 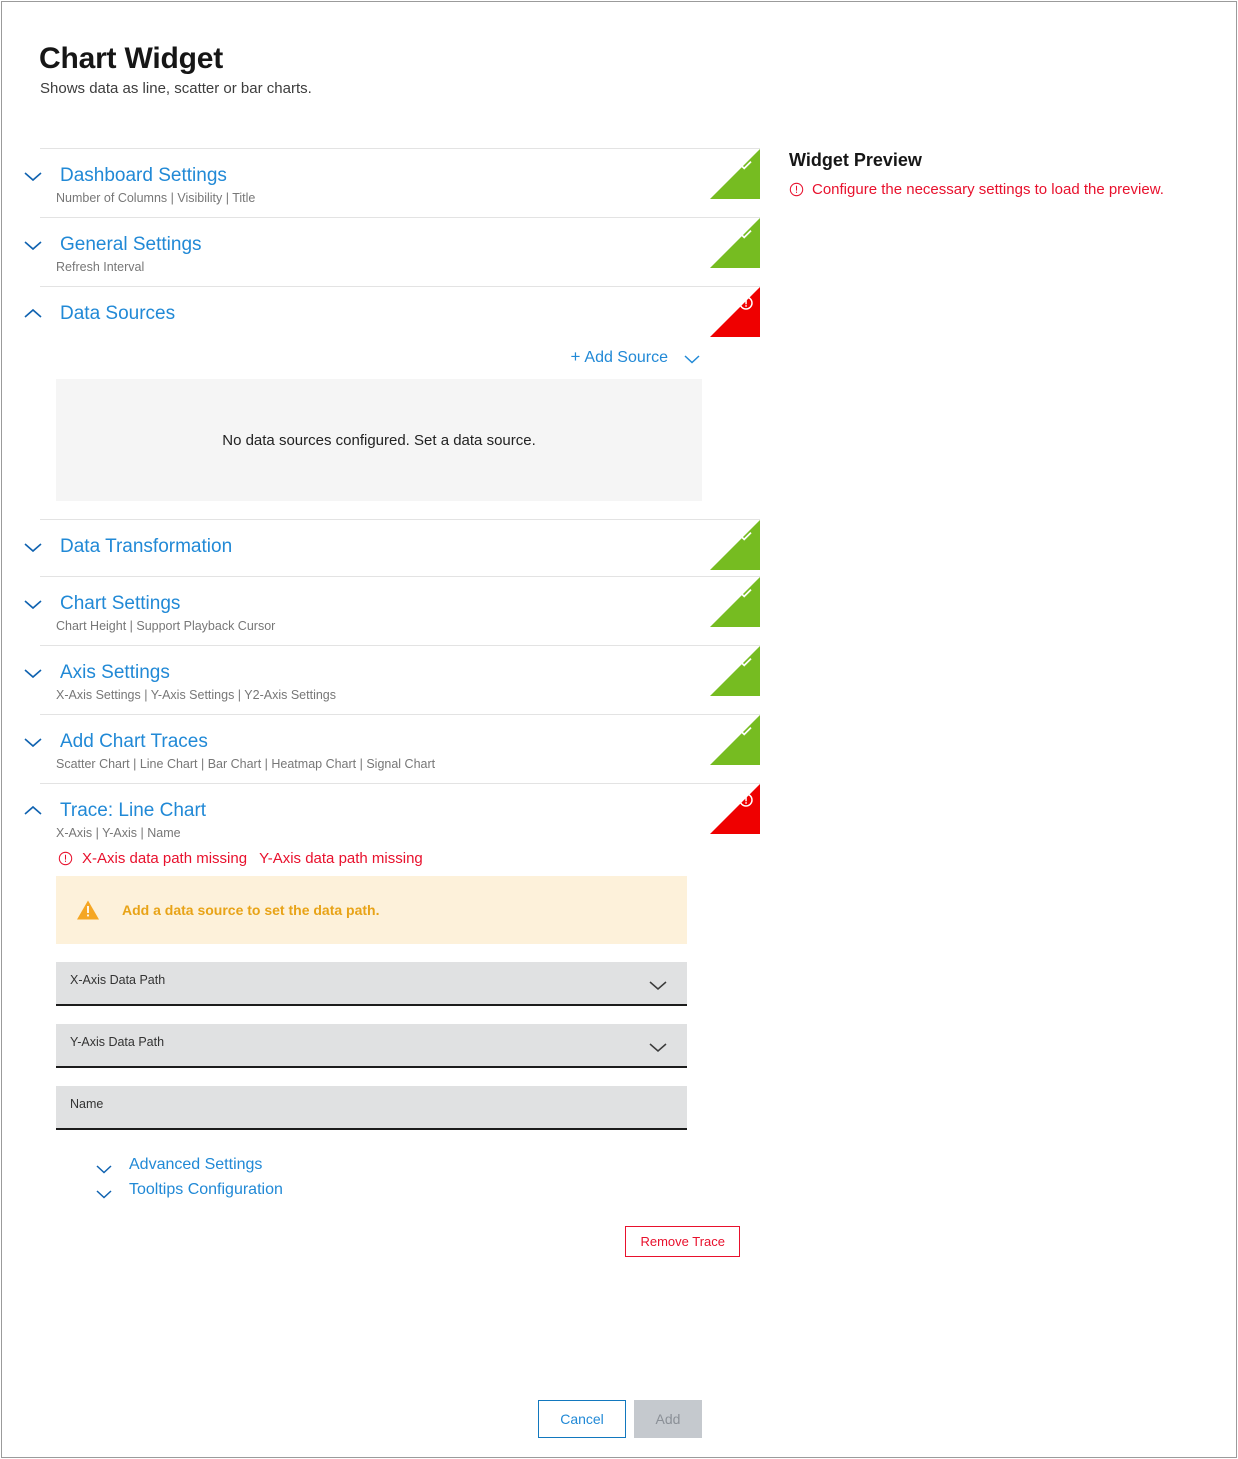 I want to click on section-subtitle: Chart Height | Support Playback Cursor, so click(x=166, y=626).